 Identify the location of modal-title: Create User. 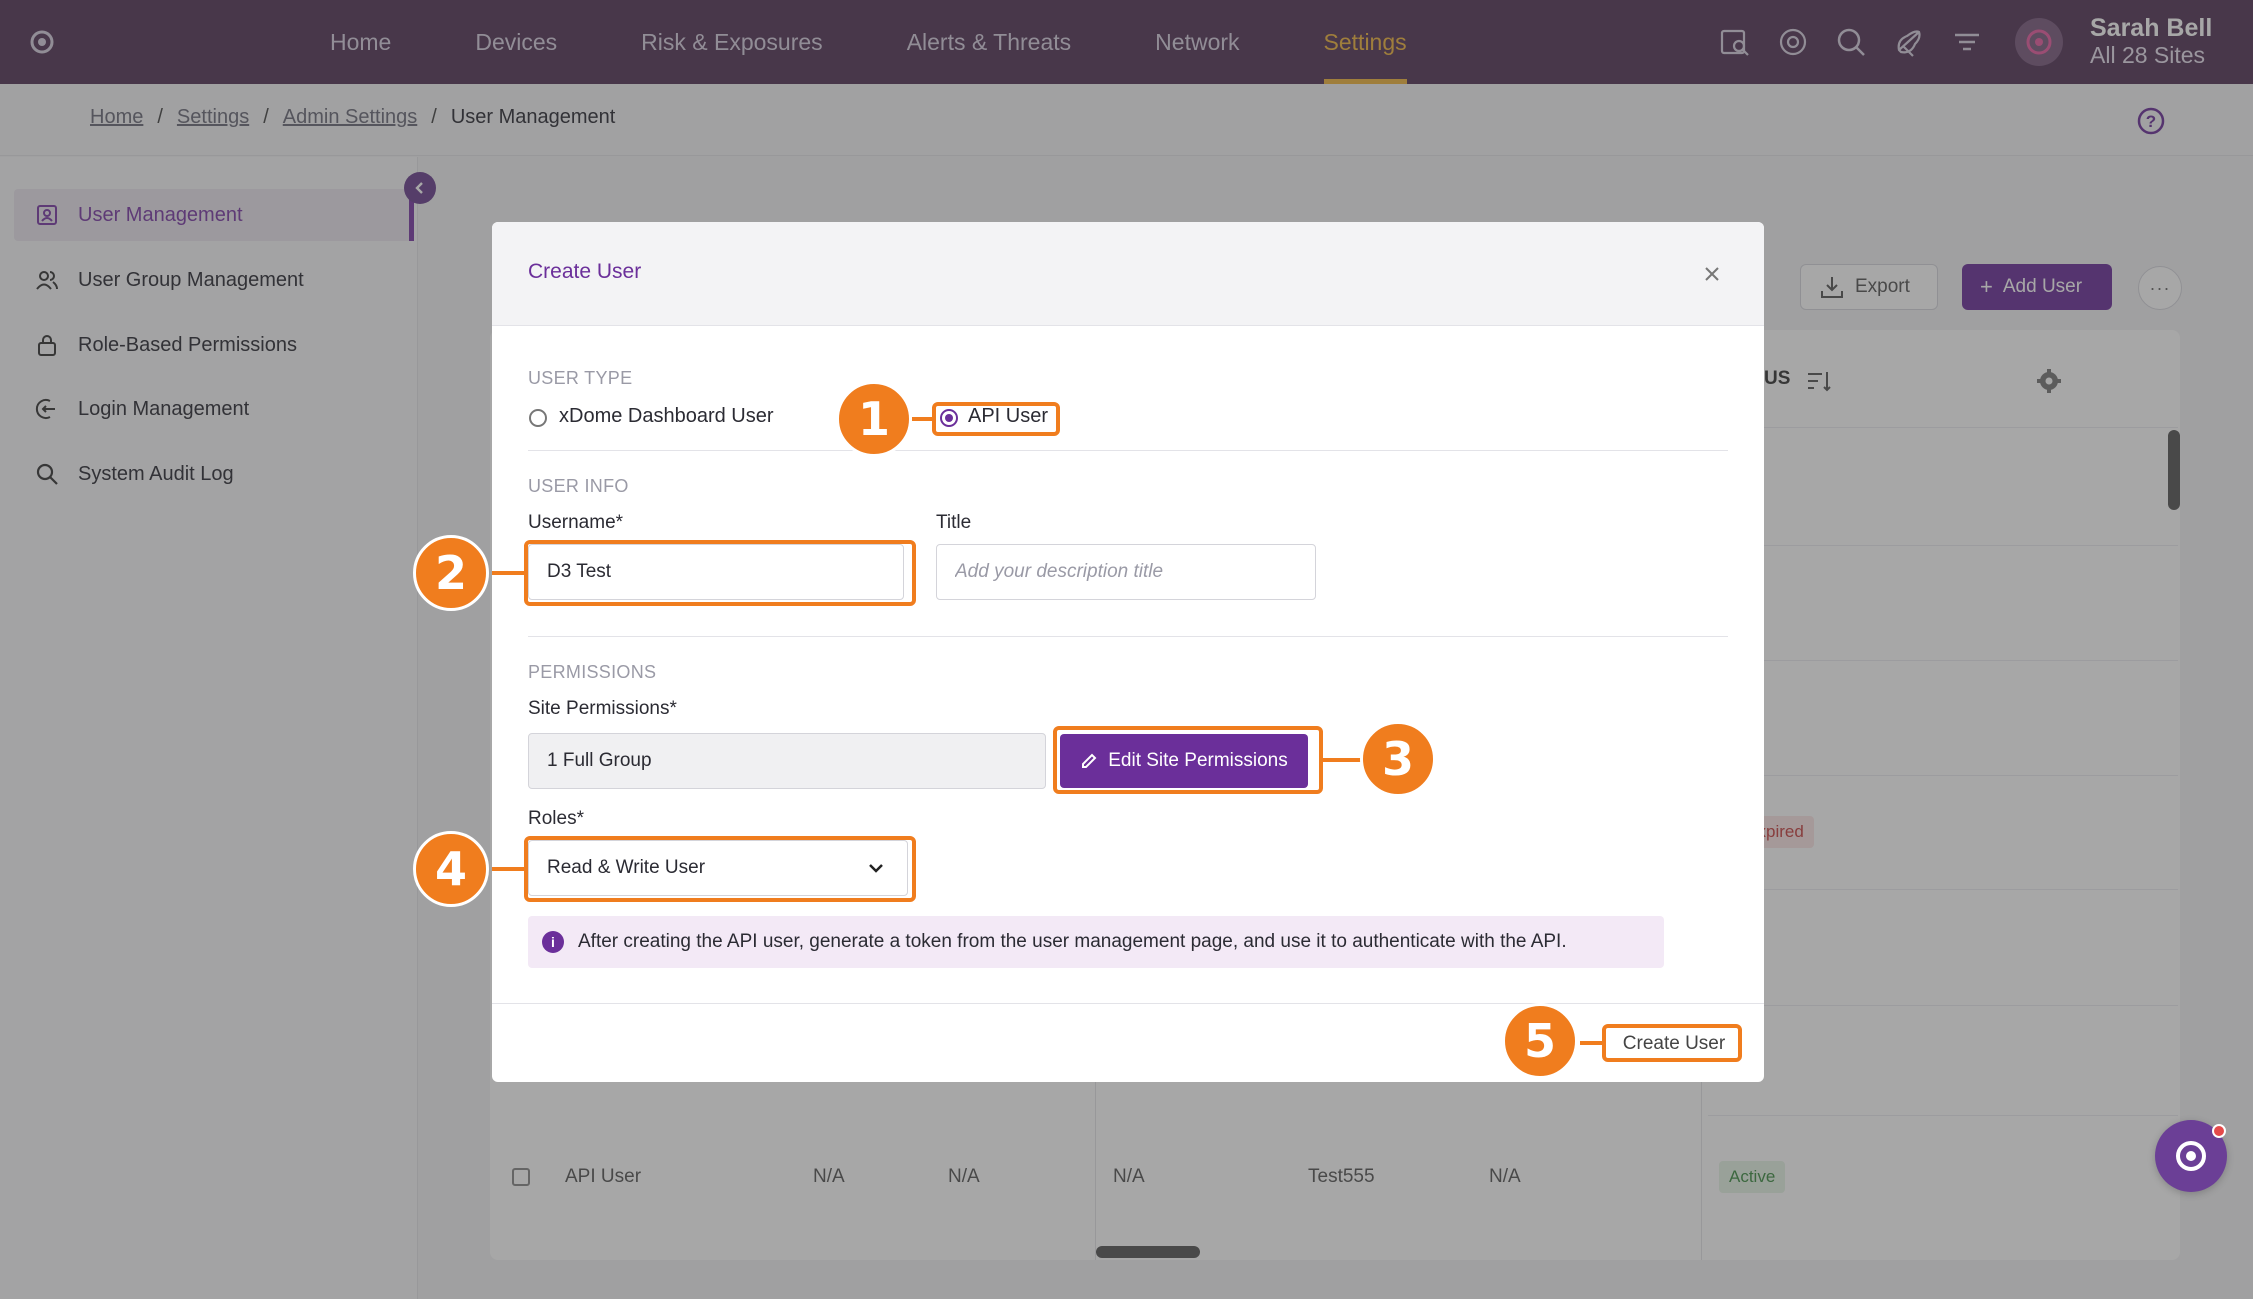
(585, 271).